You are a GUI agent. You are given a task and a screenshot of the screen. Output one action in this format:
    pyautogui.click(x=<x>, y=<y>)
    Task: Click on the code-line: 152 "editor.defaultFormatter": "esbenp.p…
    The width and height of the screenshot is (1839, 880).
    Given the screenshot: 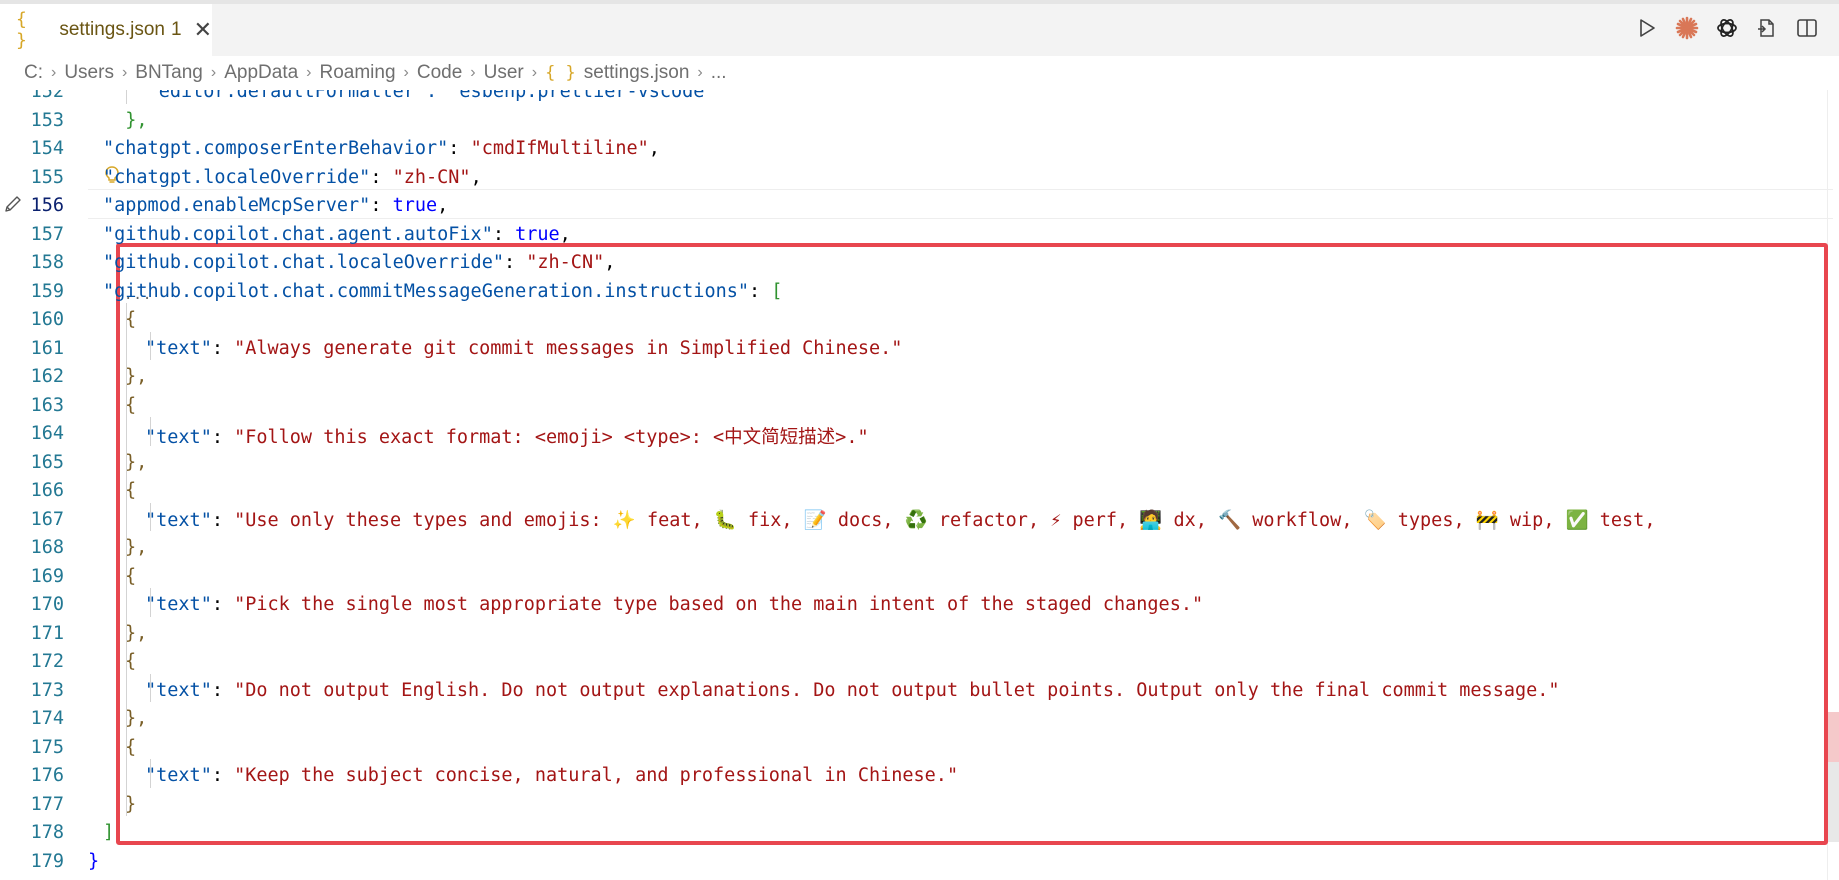 What is the action you would take?
    pyautogui.click(x=919, y=97)
    